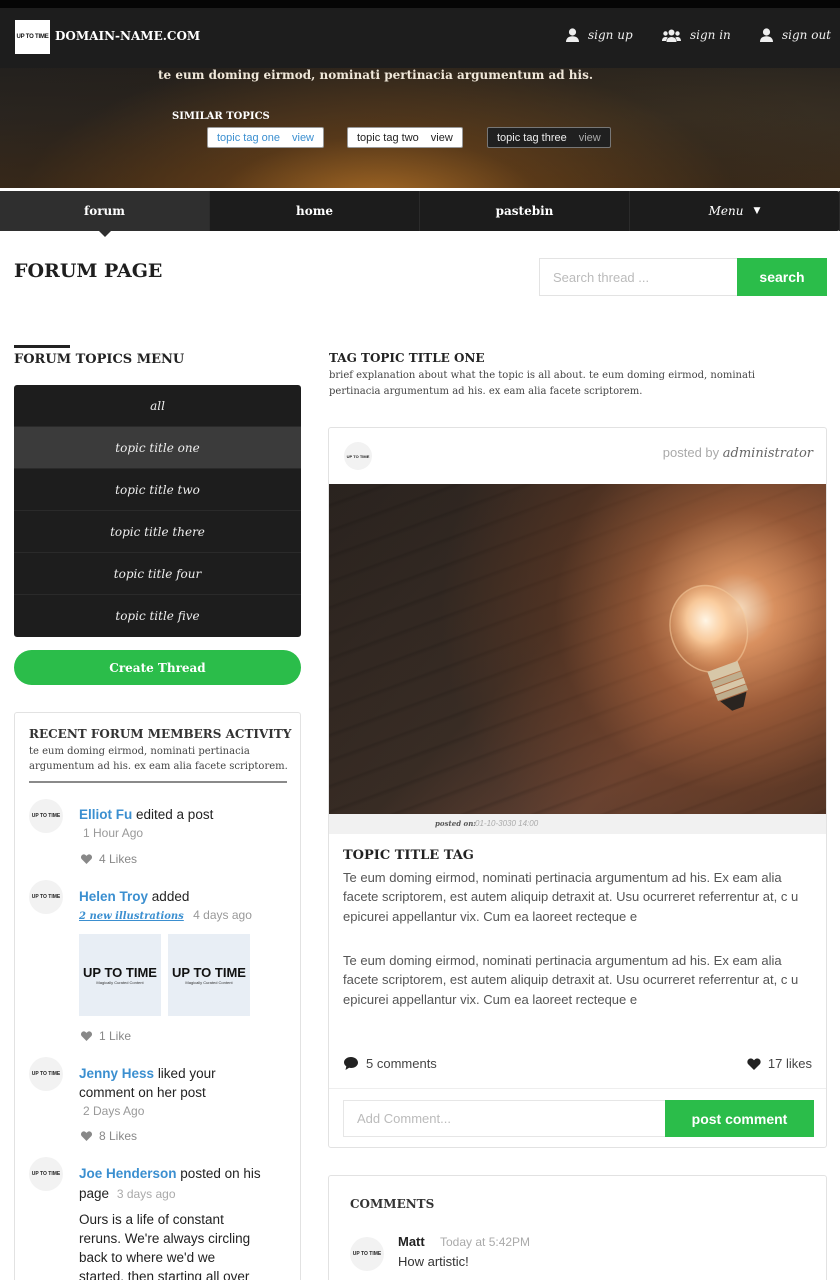 The height and width of the screenshot is (1280, 840). What do you see at coordinates (691, 452) in the screenshot?
I see `posted-by-label: posted by` at bounding box center [691, 452].